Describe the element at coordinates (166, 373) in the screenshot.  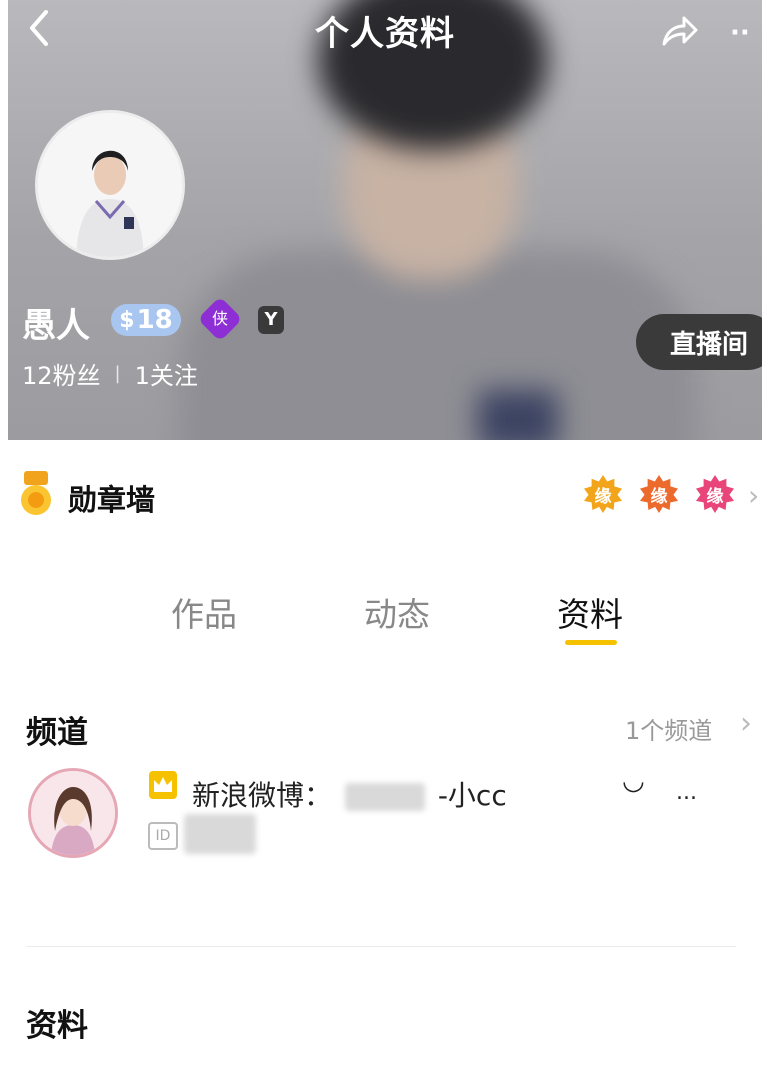
I see `following-count: 1关注` at that location.